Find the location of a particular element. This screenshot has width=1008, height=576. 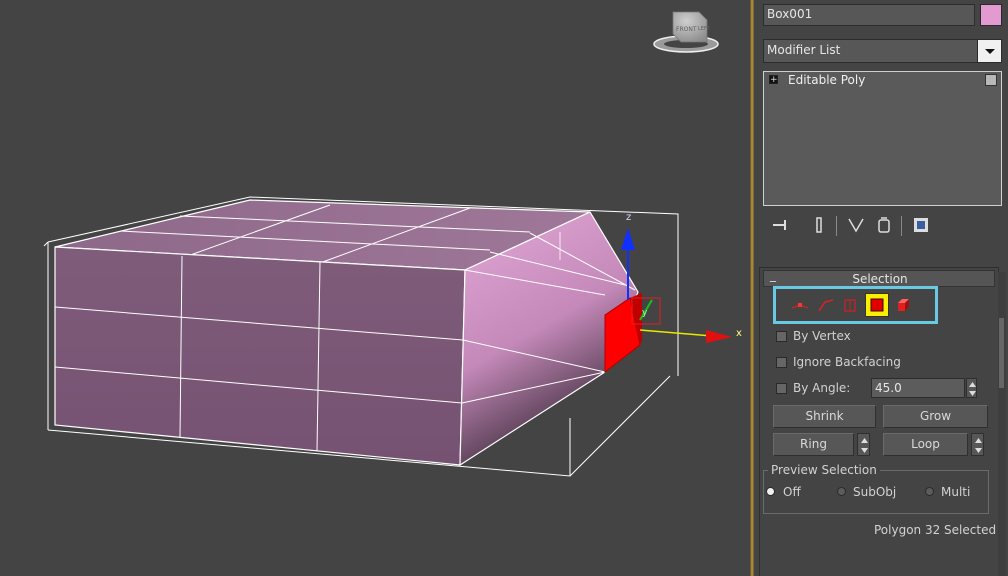

make-unique-icon is located at coordinates (856, 225).